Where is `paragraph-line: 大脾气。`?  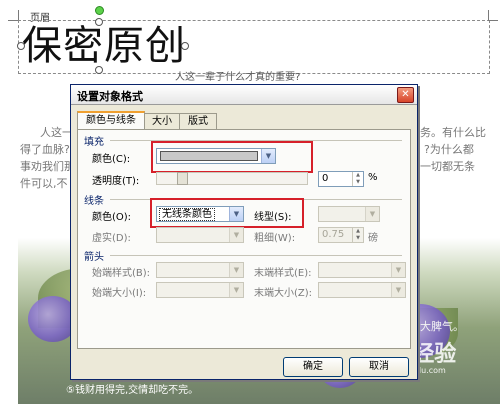
paragraph-line: 大脾气。 is located at coordinates (442, 326).